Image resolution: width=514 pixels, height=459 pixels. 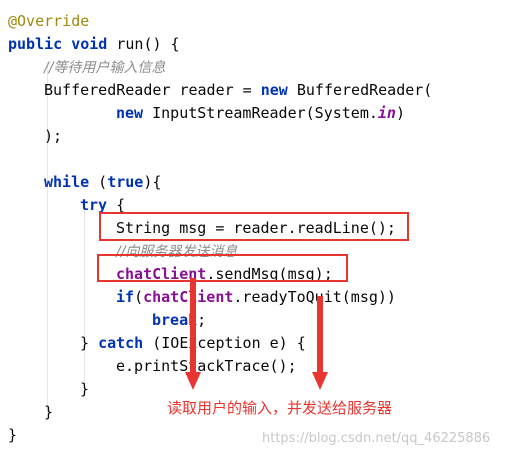 I want to click on arrow-shaft-right, so click(x=320, y=335).